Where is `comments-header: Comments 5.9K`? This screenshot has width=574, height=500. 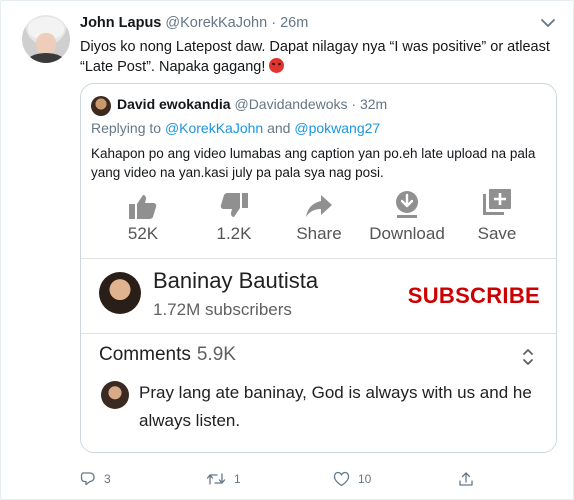
comments-header: Comments 5.9K is located at coordinates (167, 355).